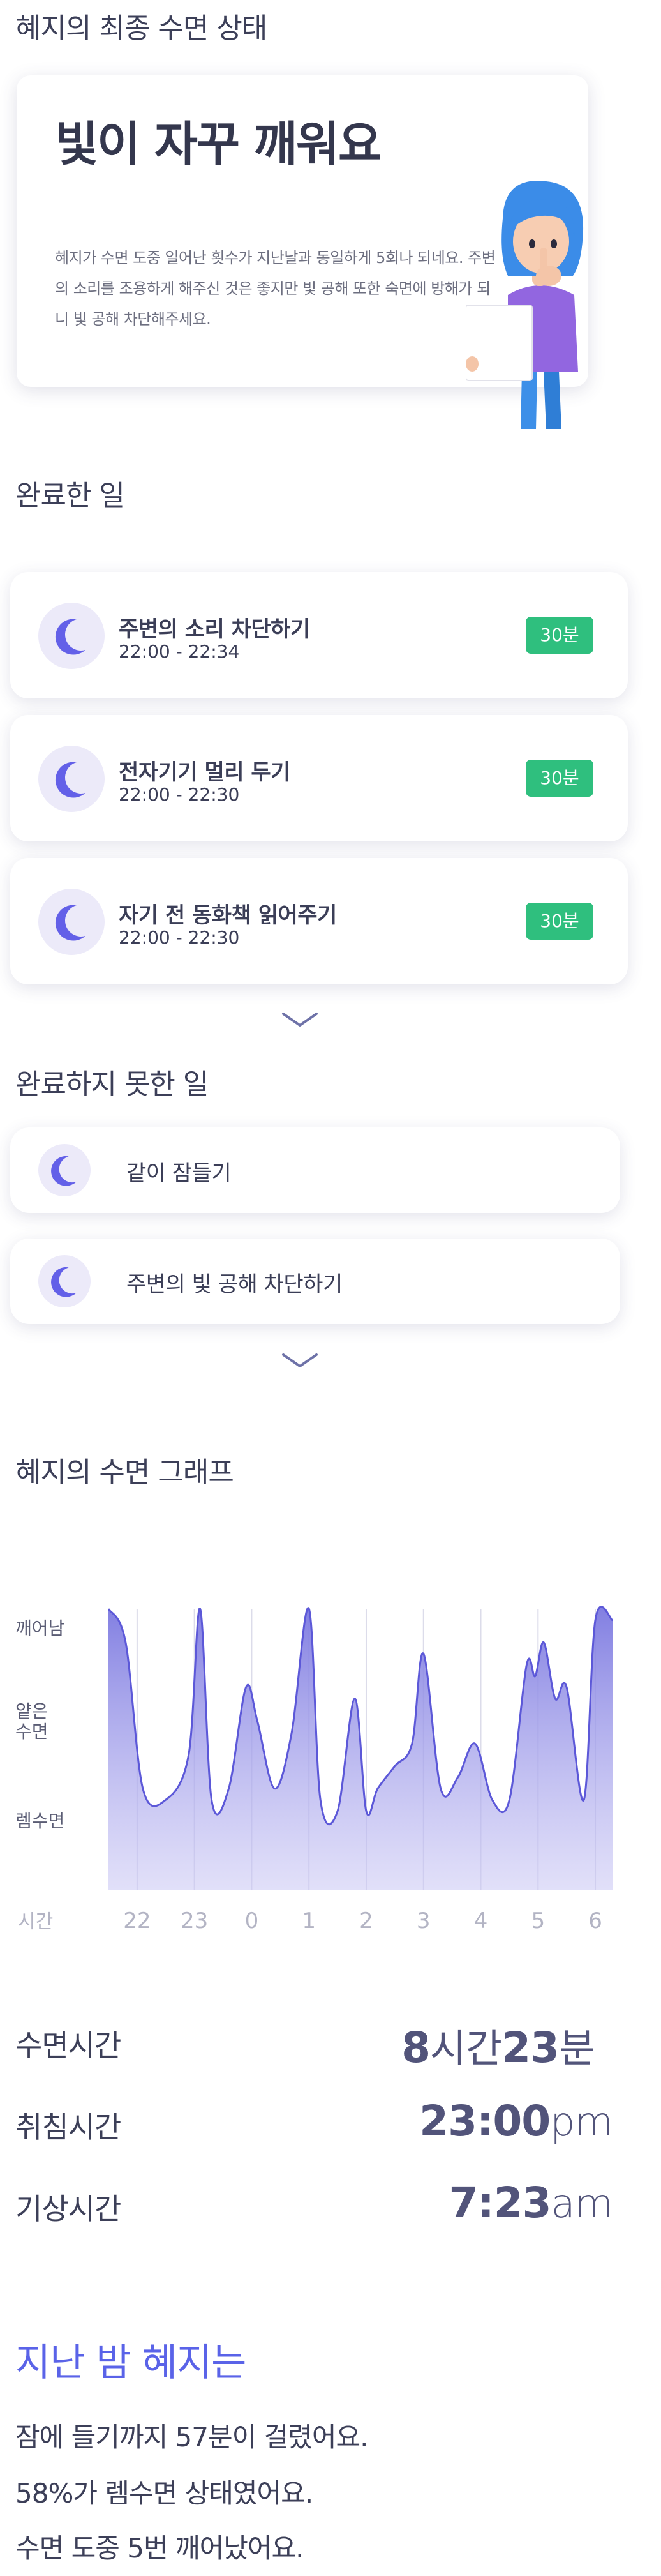 The width and height of the screenshot is (661, 2576). Describe the element at coordinates (595, 1921) in the screenshot. I see `x-tick-label: 6` at that location.